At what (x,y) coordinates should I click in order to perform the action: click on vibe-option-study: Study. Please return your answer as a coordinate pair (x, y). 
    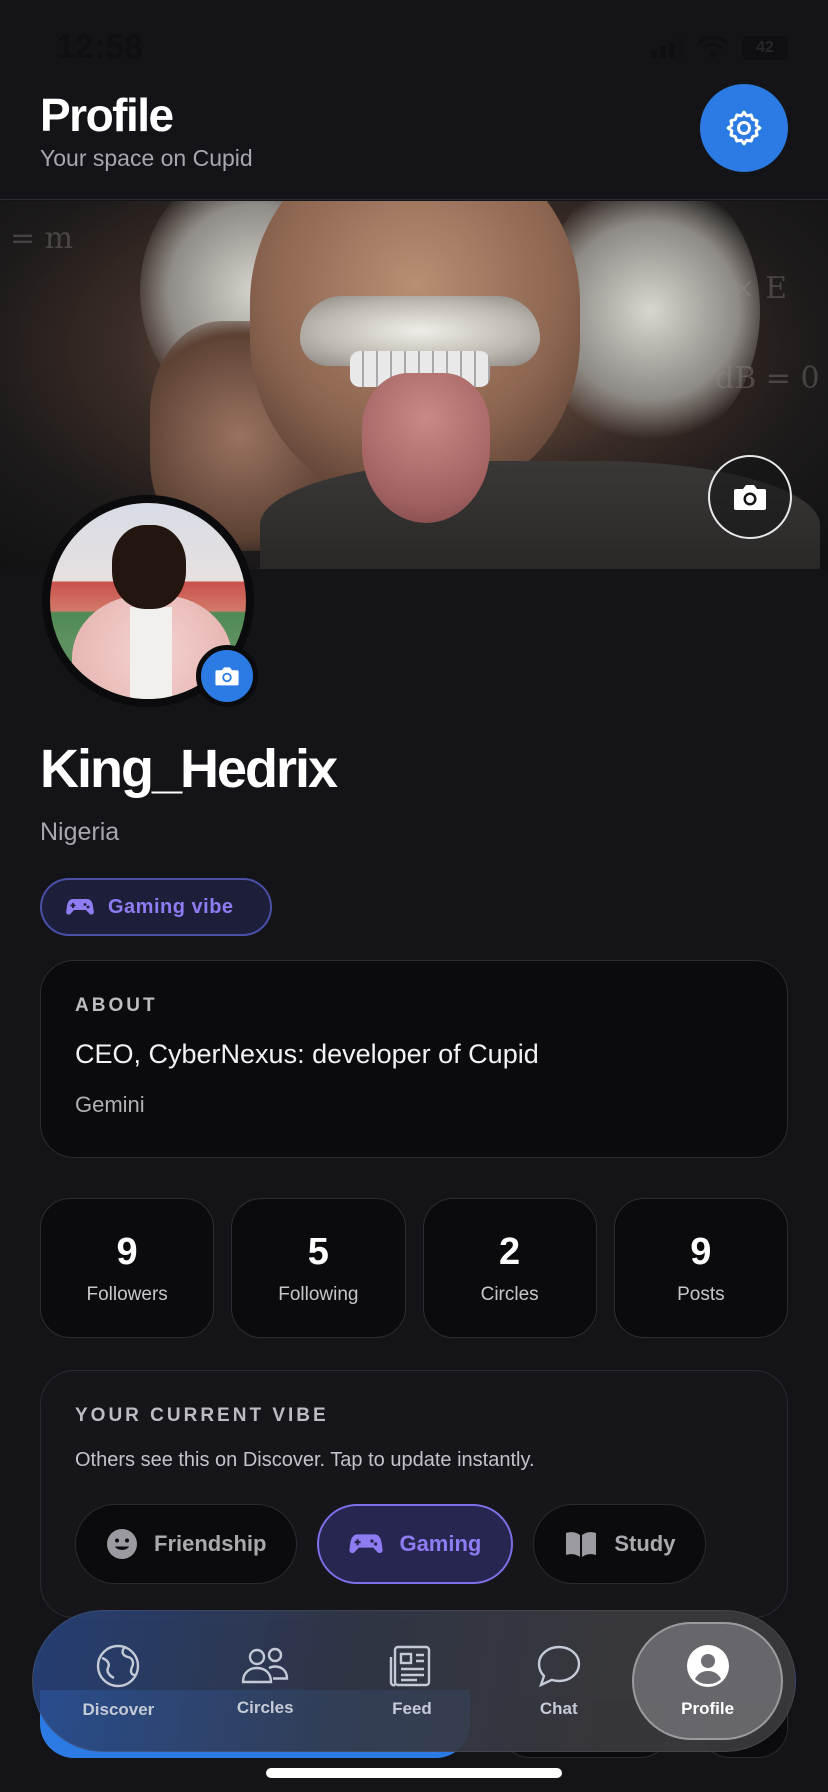
    Looking at the image, I should click on (620, 1544).